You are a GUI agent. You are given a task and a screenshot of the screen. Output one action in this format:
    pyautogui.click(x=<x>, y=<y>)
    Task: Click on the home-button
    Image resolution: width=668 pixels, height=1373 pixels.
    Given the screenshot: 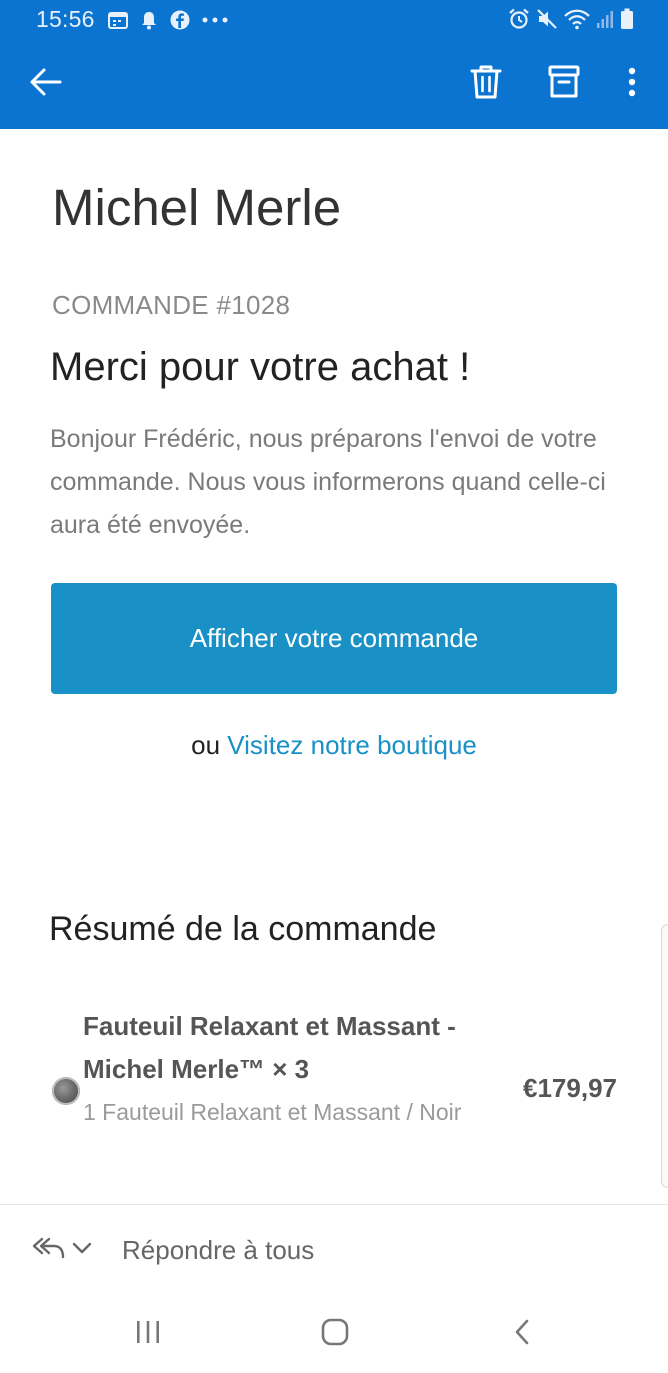 What is the action you would take?
    pyautogui.click(x=335, y=1334)
    